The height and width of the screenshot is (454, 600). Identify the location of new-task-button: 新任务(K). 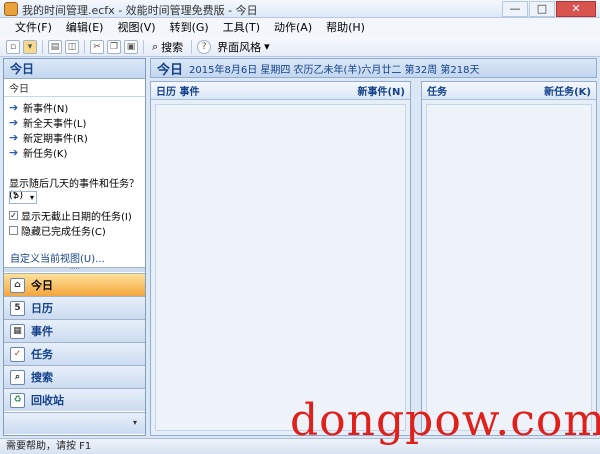
(567, 90).